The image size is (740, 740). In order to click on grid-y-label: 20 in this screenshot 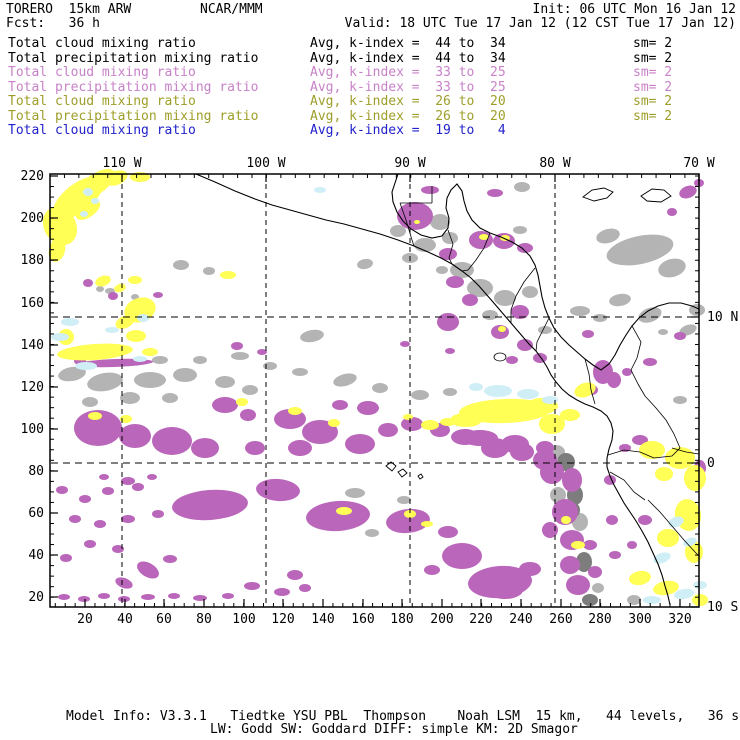, I will do `click(36, 597)`.